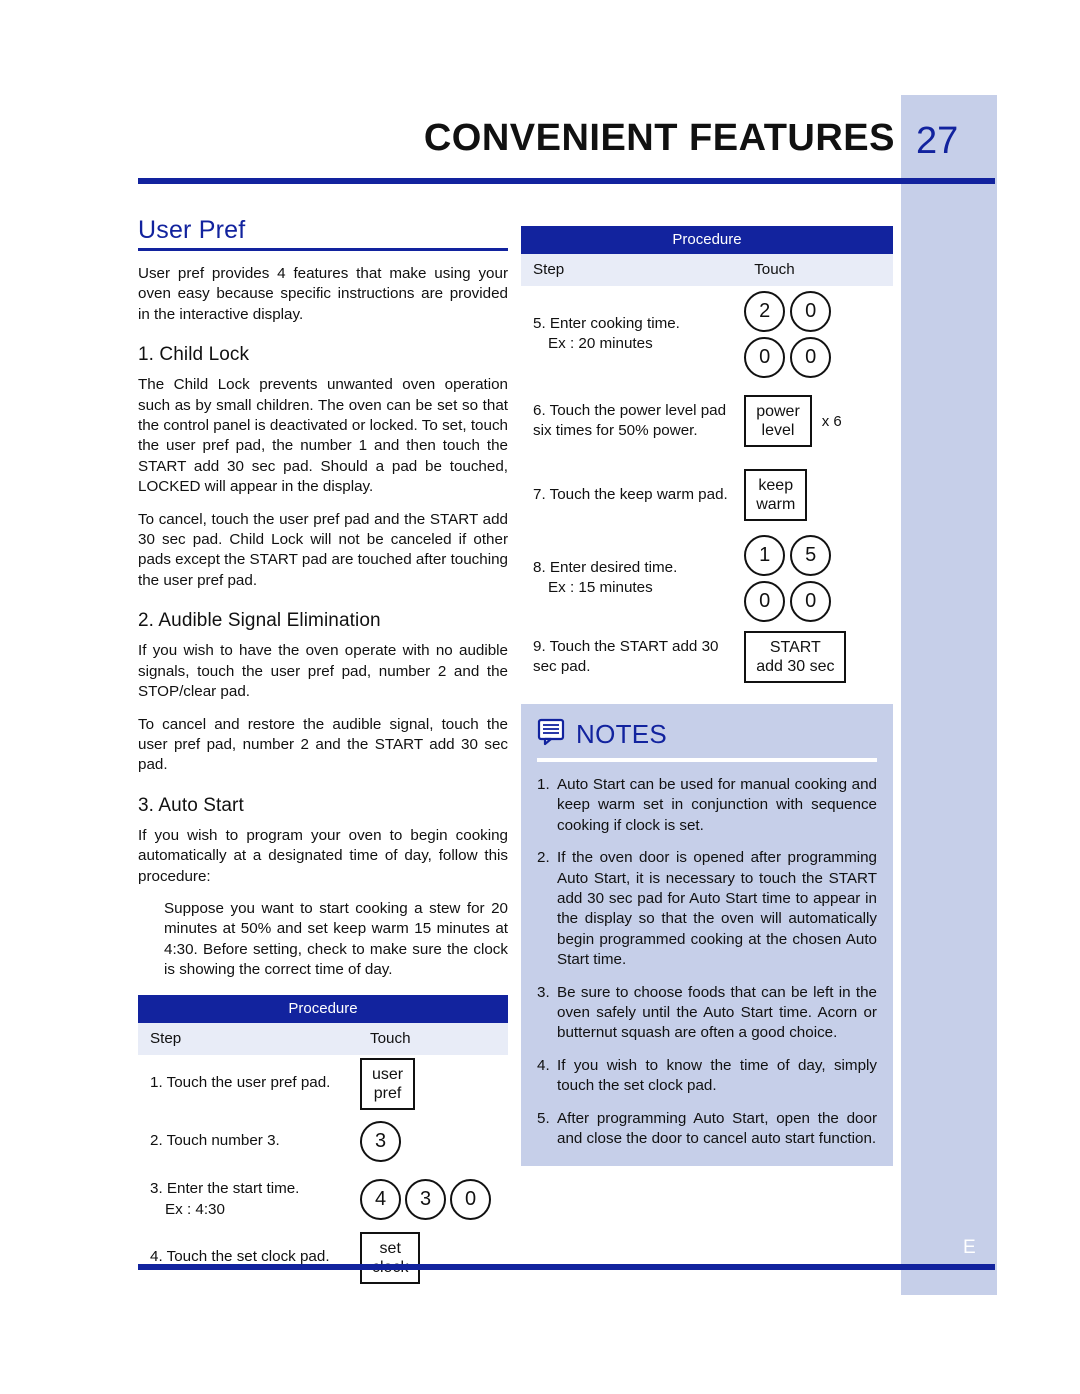 The width and height of the screenshot is (1080, 1394). I want to click on key-line-1: set, so click(390, 1248).